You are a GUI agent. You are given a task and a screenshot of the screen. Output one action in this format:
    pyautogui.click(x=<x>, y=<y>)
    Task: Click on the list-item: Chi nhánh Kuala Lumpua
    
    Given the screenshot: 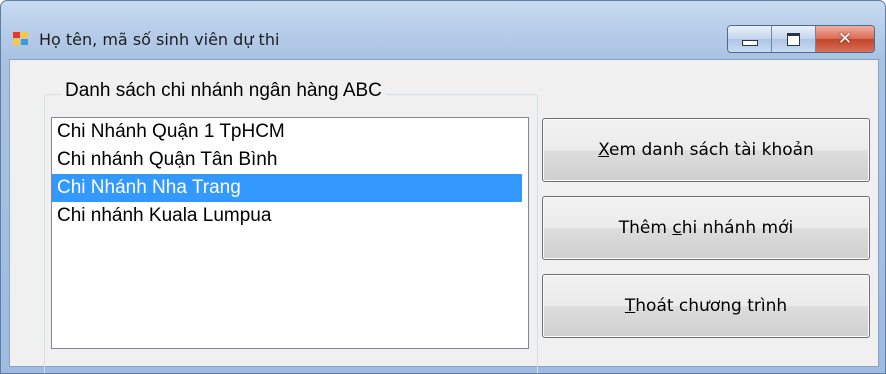 What is the action you would take?
    pyautogui.click(x=290, y=216)
    